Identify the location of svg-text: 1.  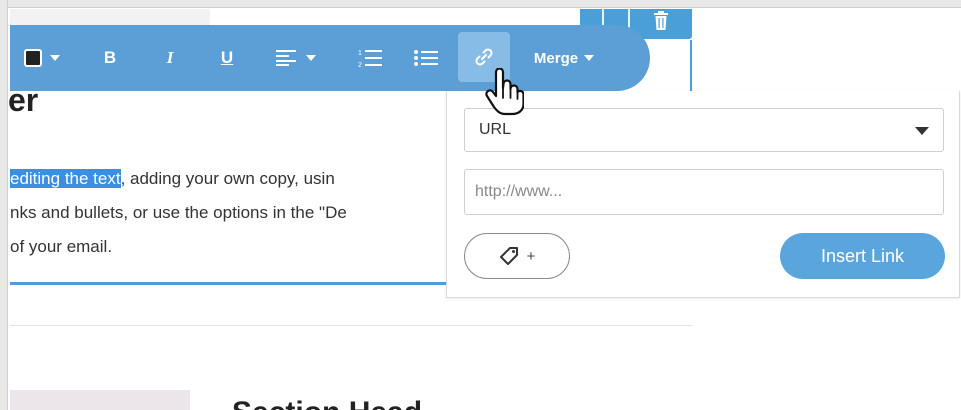
(360, 53).